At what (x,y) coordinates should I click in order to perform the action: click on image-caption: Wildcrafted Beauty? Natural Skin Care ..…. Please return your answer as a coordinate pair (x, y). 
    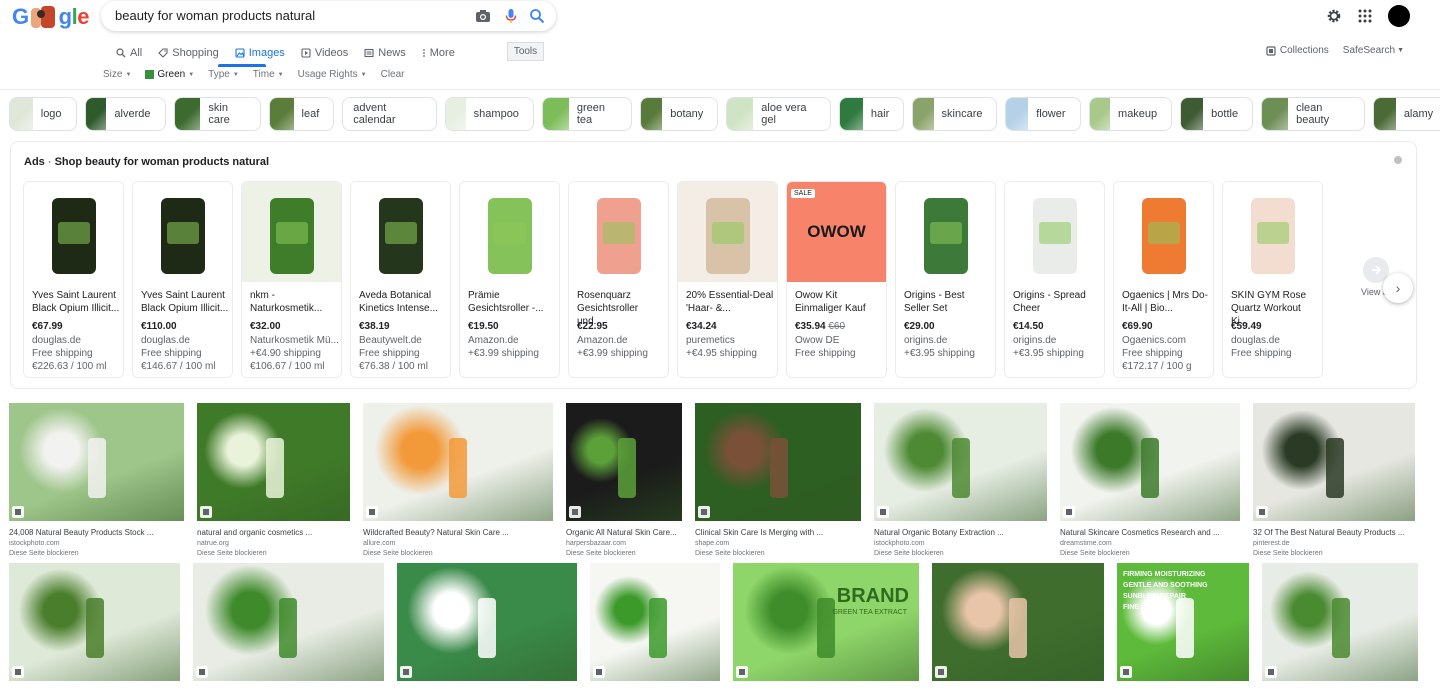
    Looking at the image, I should click on (458, 532).